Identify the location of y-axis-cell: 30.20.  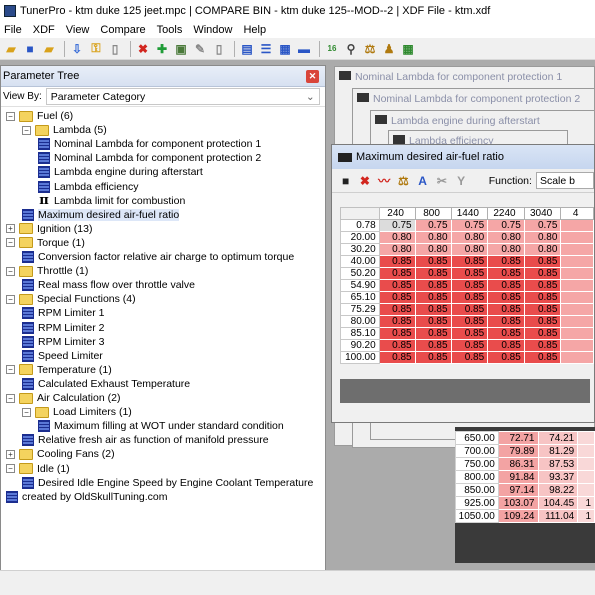
(360, 249).